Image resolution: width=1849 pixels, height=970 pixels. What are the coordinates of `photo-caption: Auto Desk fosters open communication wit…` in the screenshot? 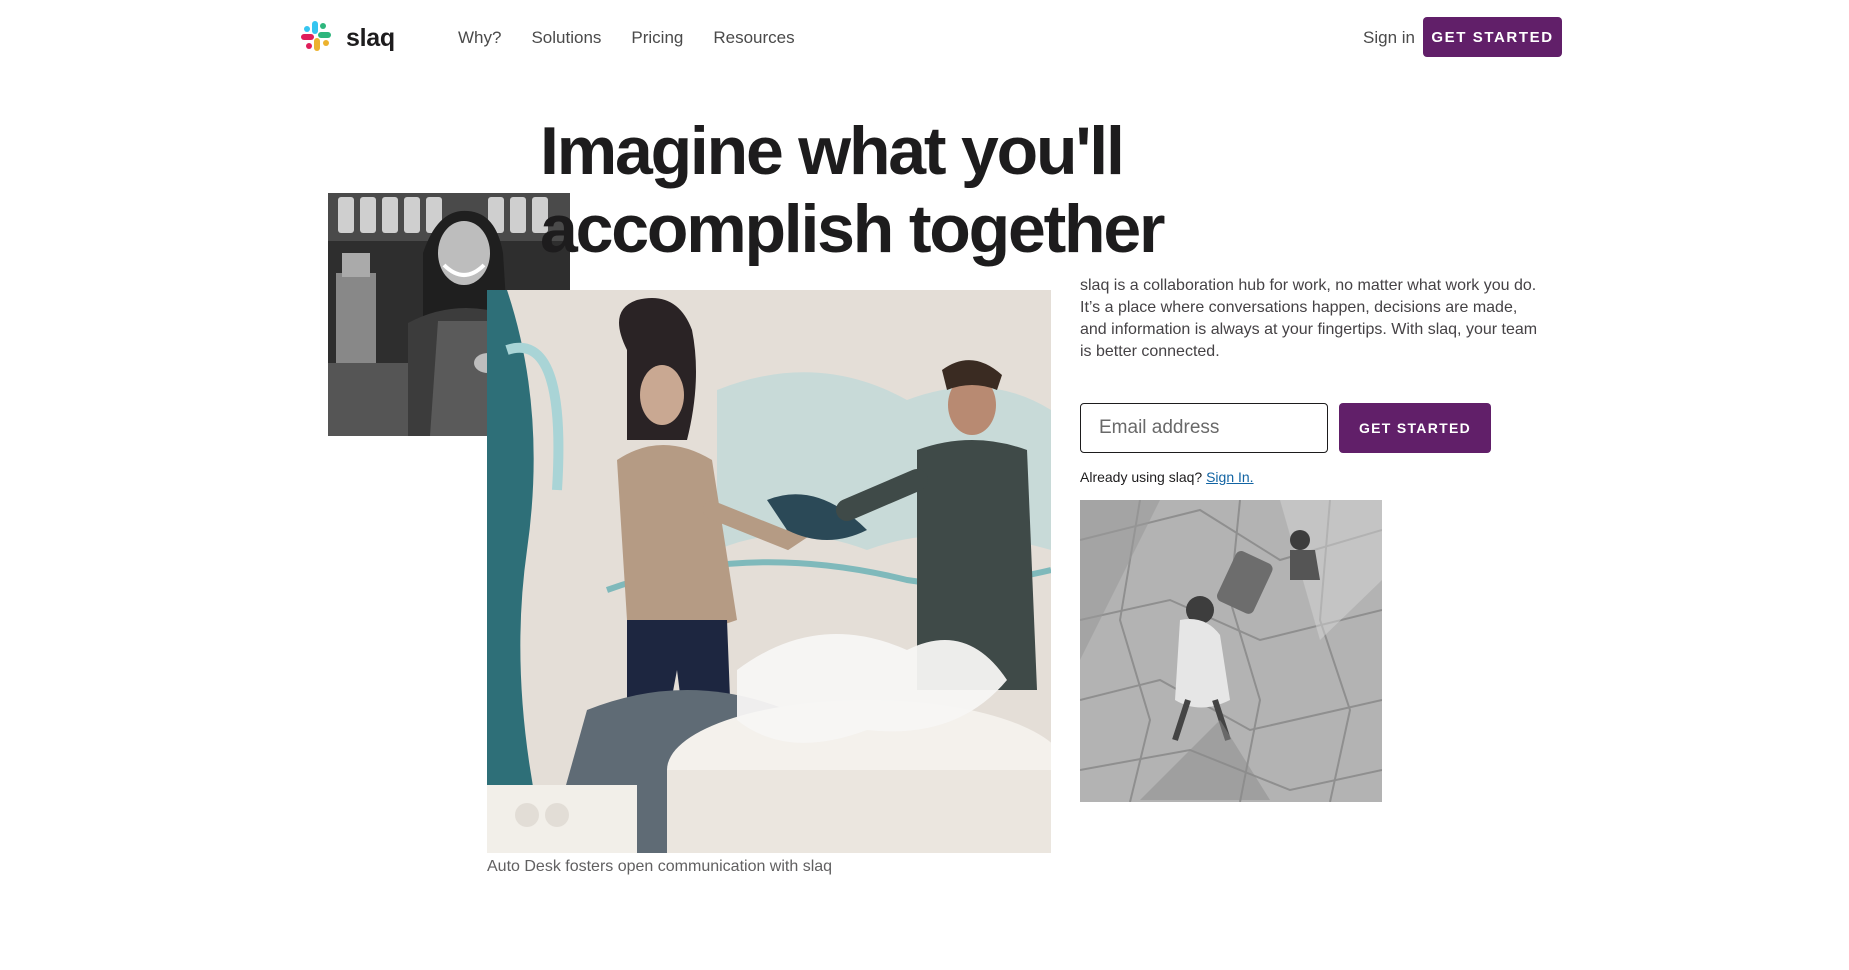 It's located at (660, 866).